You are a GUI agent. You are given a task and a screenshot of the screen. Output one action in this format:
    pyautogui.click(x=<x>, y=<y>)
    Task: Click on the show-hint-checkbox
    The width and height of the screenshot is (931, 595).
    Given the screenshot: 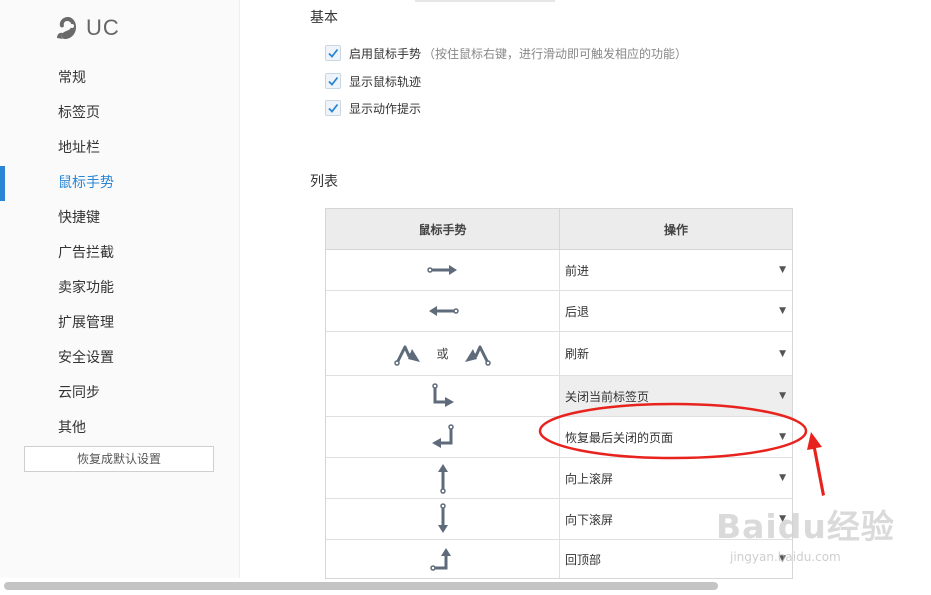 What is the action you would take?
    pyautogui.click(x=333, y=108)
    